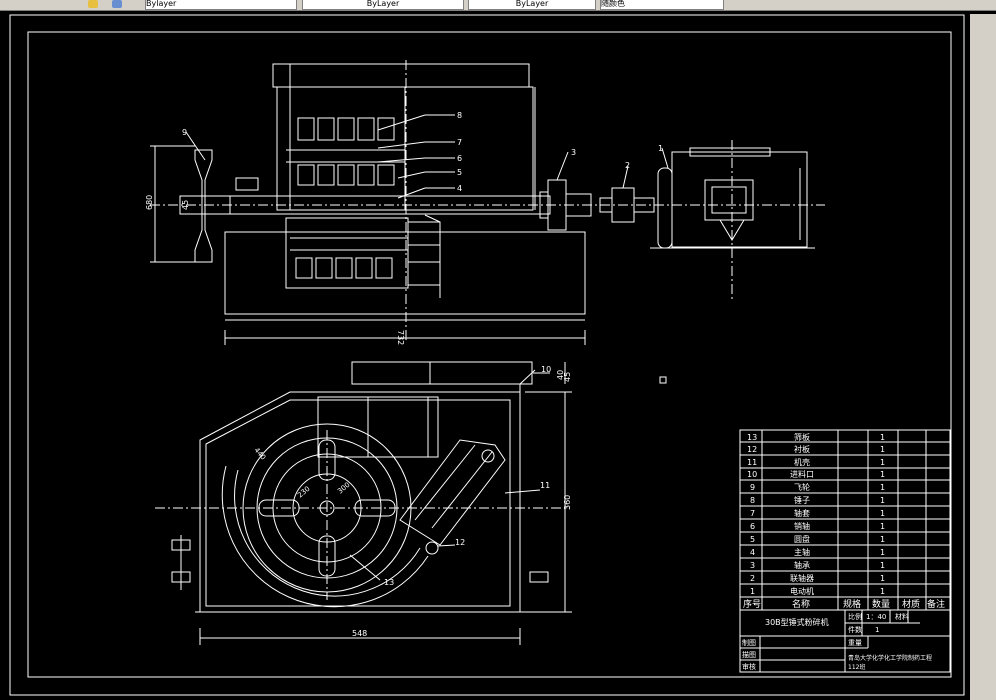  Describe the element at coordinates (802, 578) in the screenshot. I see `bom-name-2: 联轴器` at that location.